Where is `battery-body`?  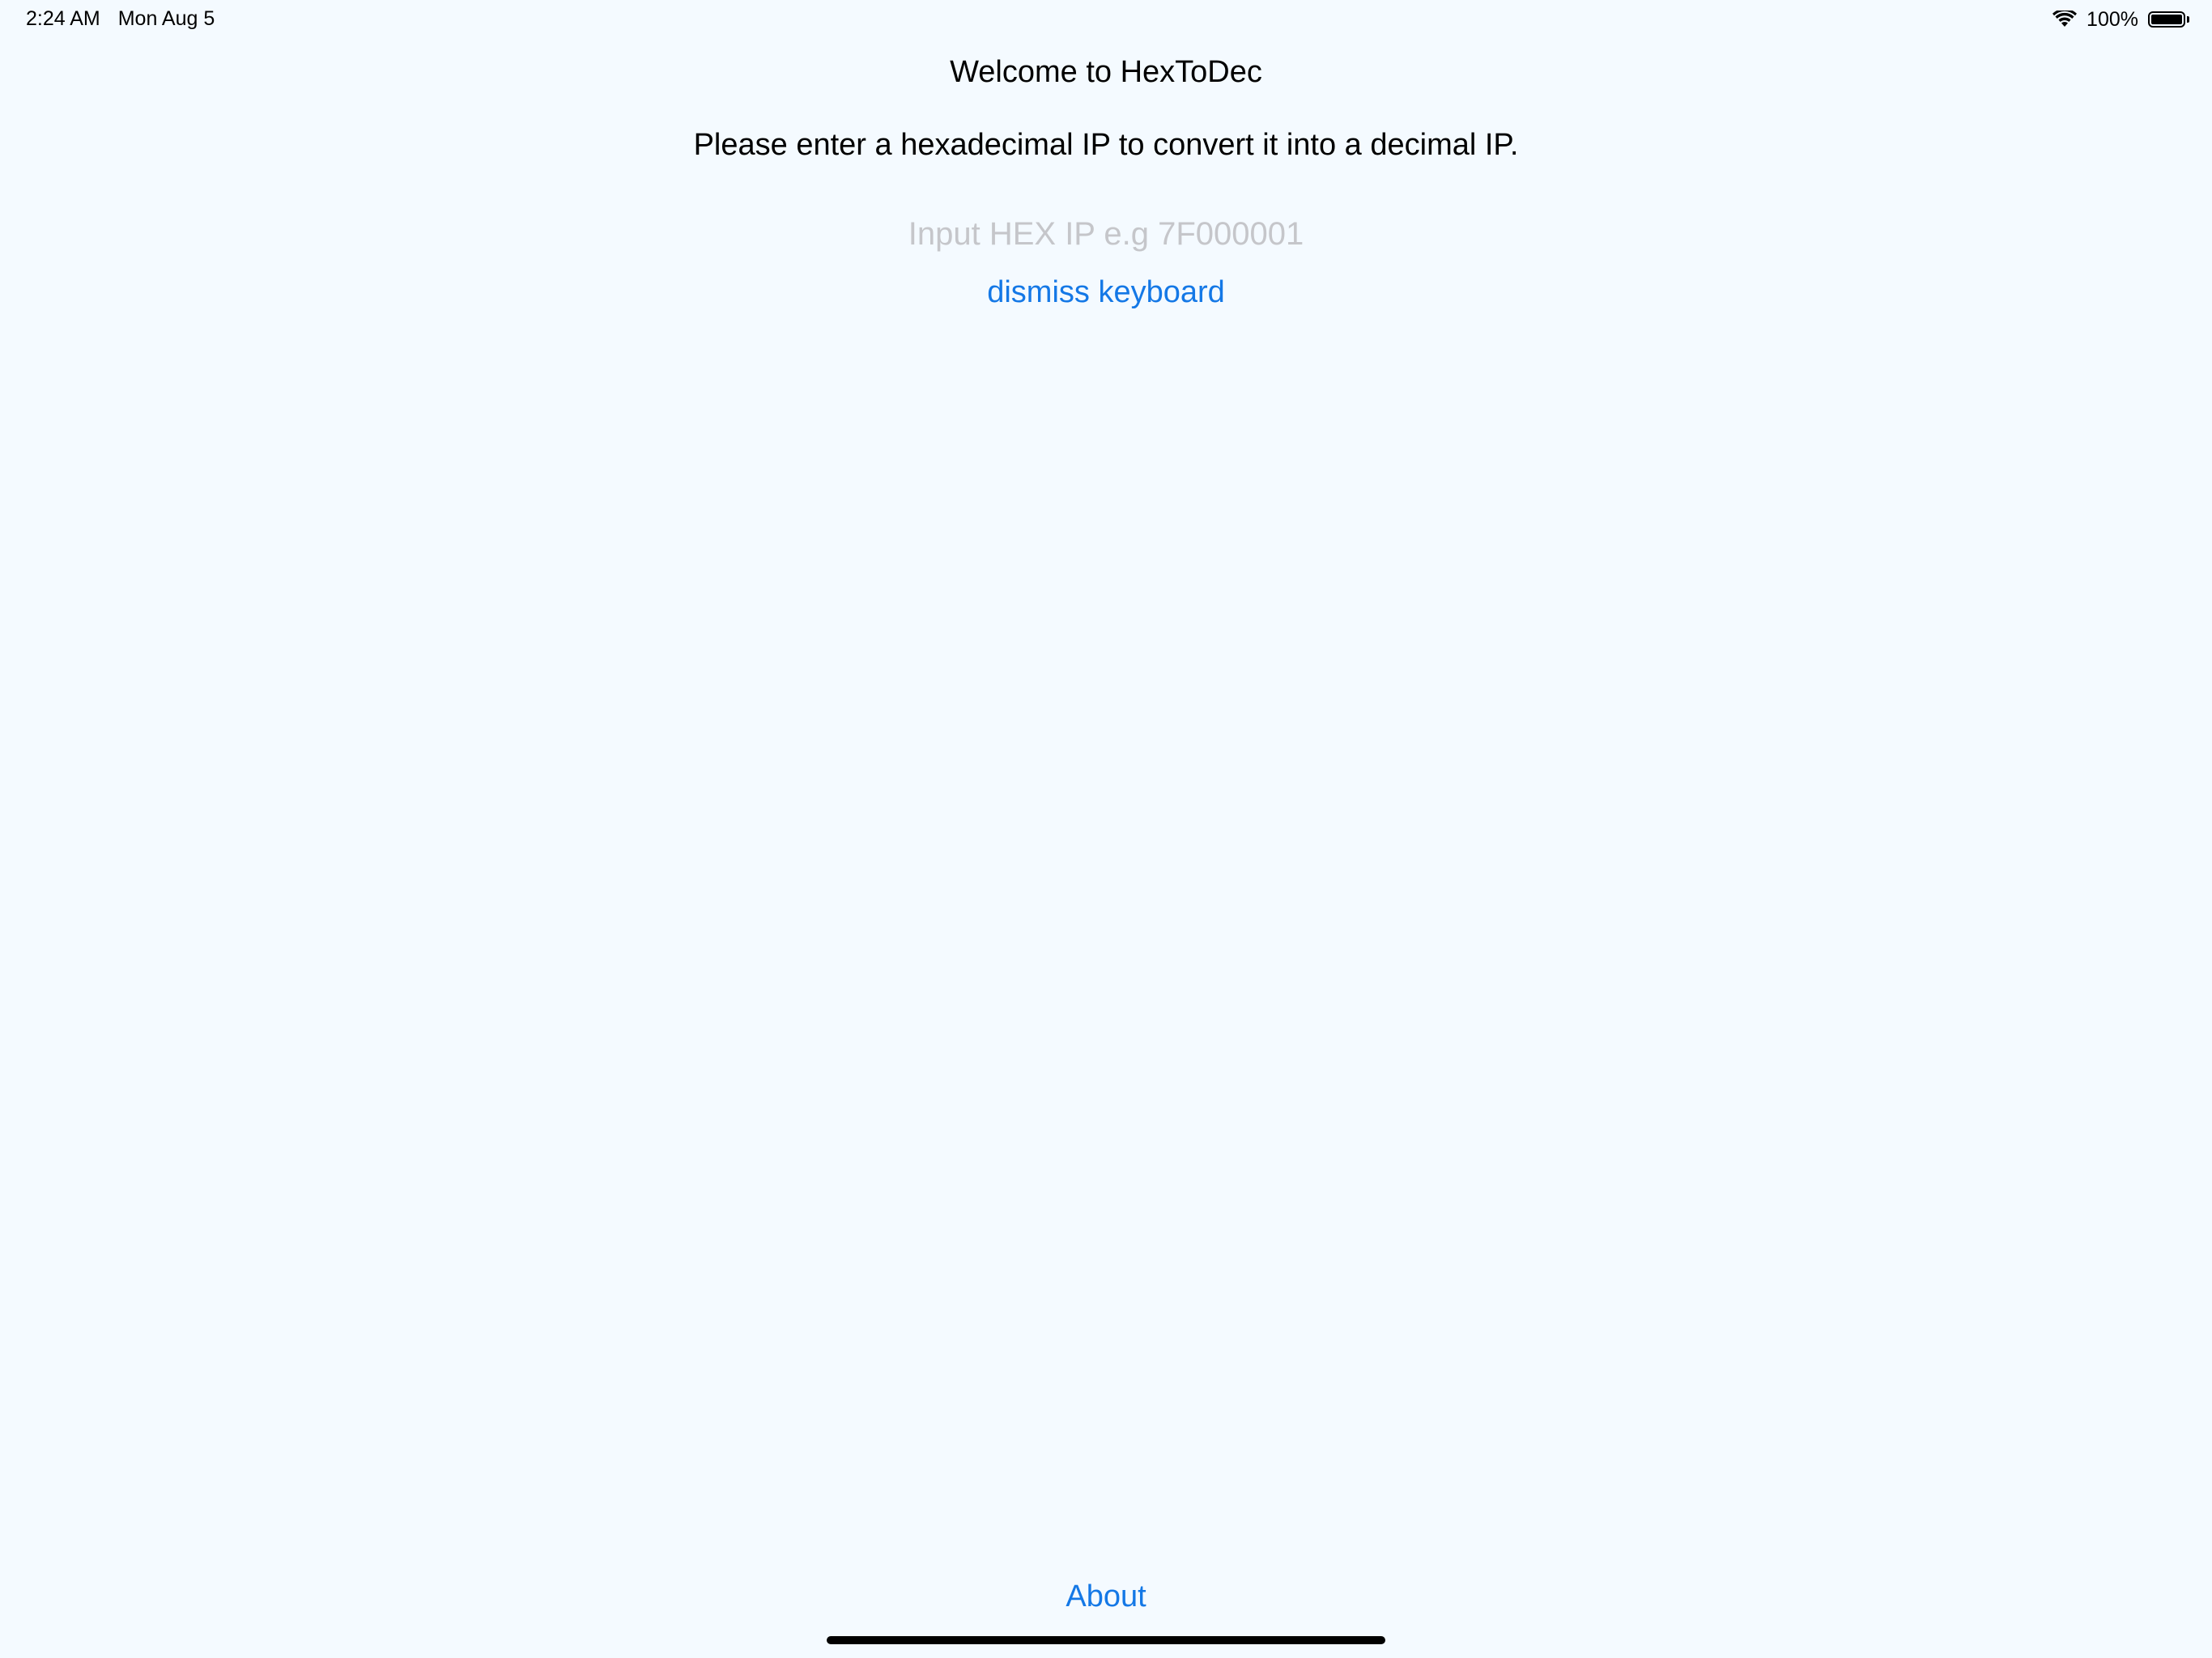 battery-body is located at coordinates (2166, 19).